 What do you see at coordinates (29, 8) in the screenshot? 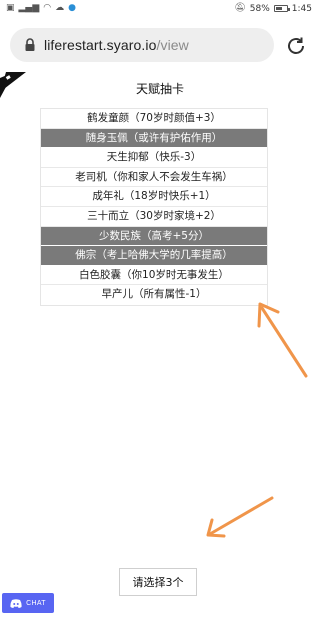
I see `signal-icon: ▂▄▆` at bounding box center [29, 8].